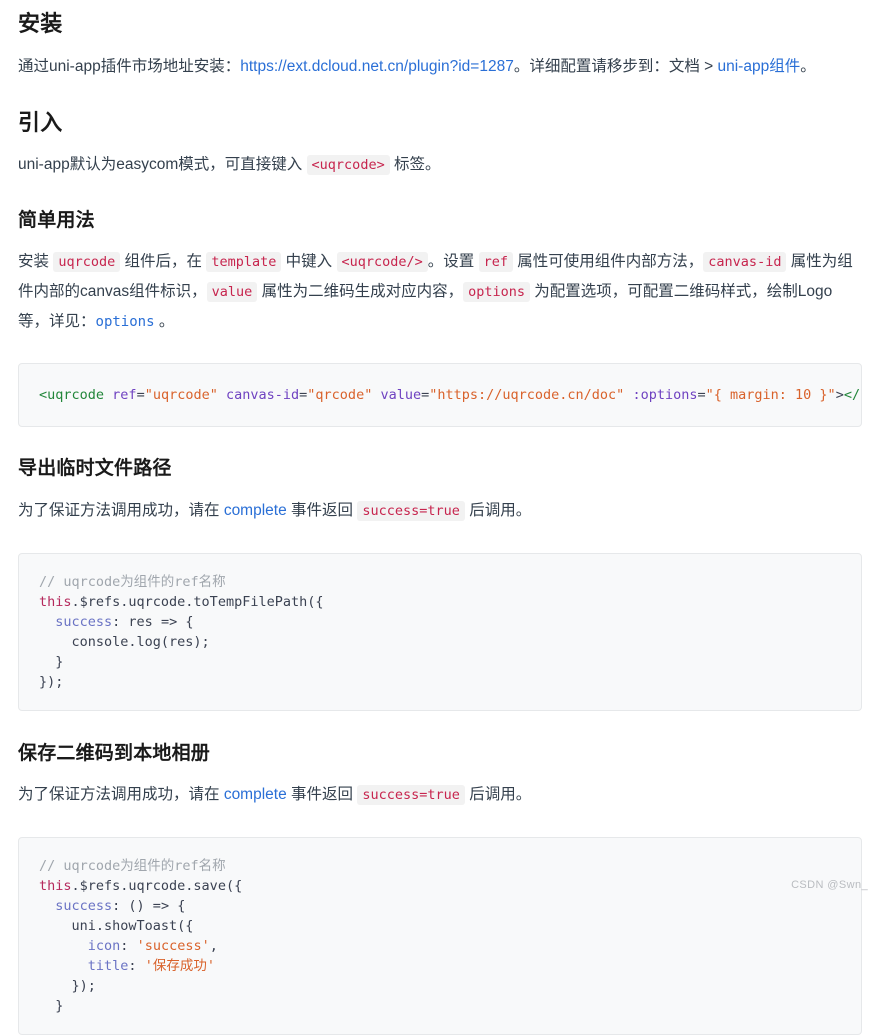 The image size is (880, 1035). Describe the element at coordinates (149, 906) in the screenshot. I see `code-token-plain: : () => {` at that location.